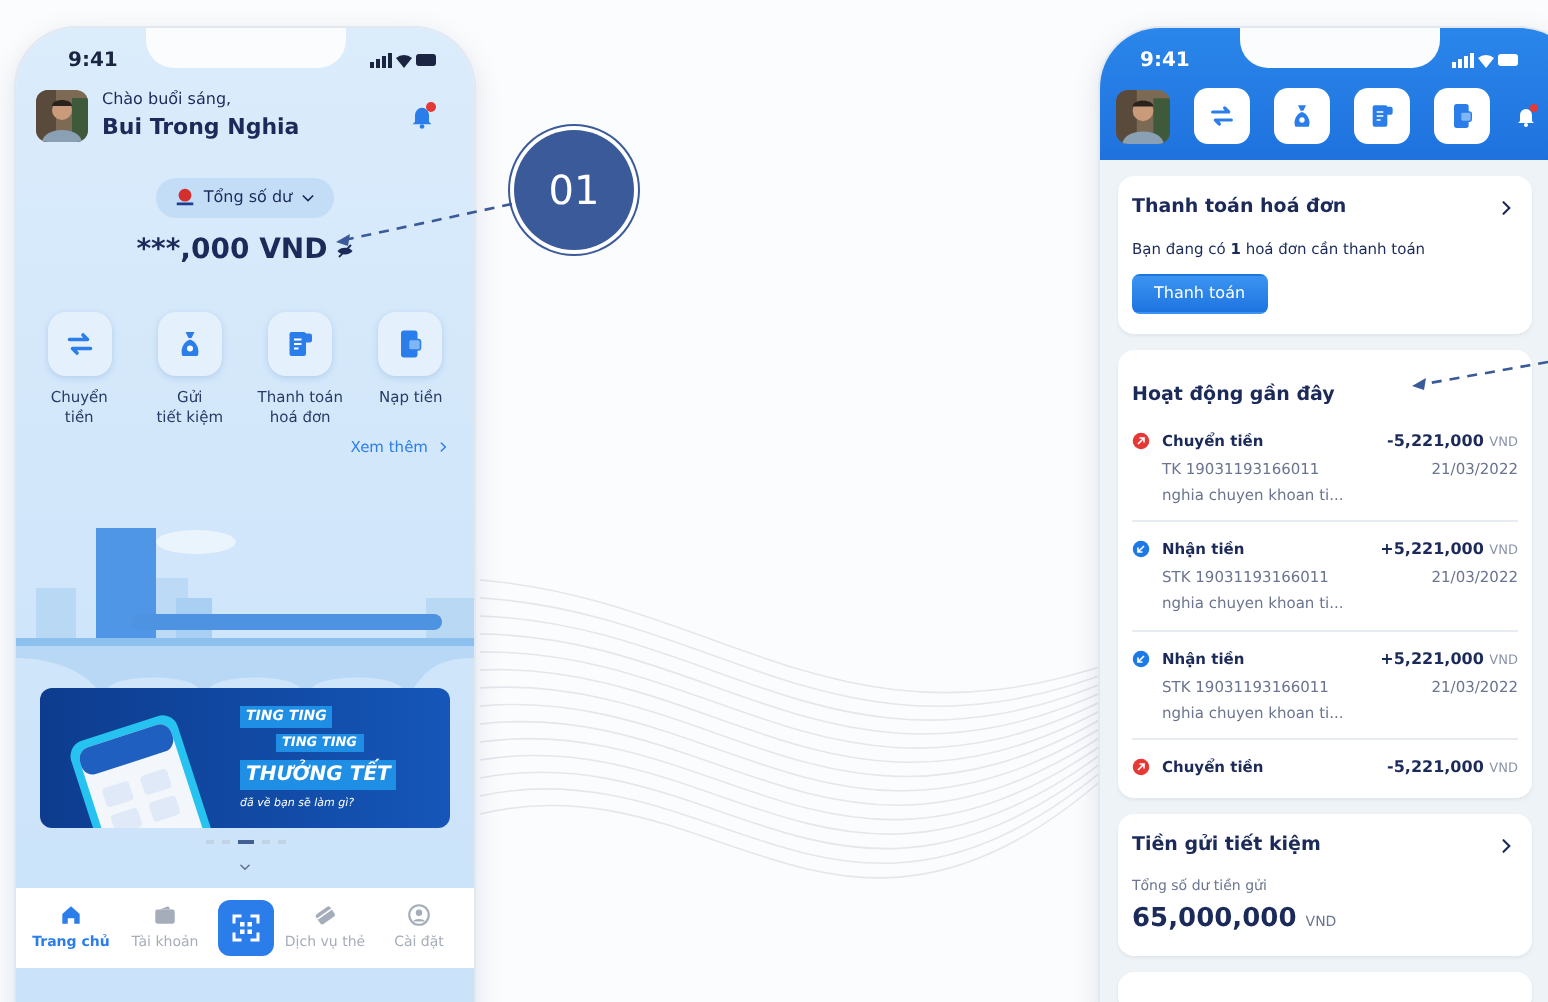 This screenshot has width=1548, height=1002. What do you see at coordinates (202, 128) in the screenshot?
I see `user-name: Bui Trong Nghia` at bounding box center [202, 128].